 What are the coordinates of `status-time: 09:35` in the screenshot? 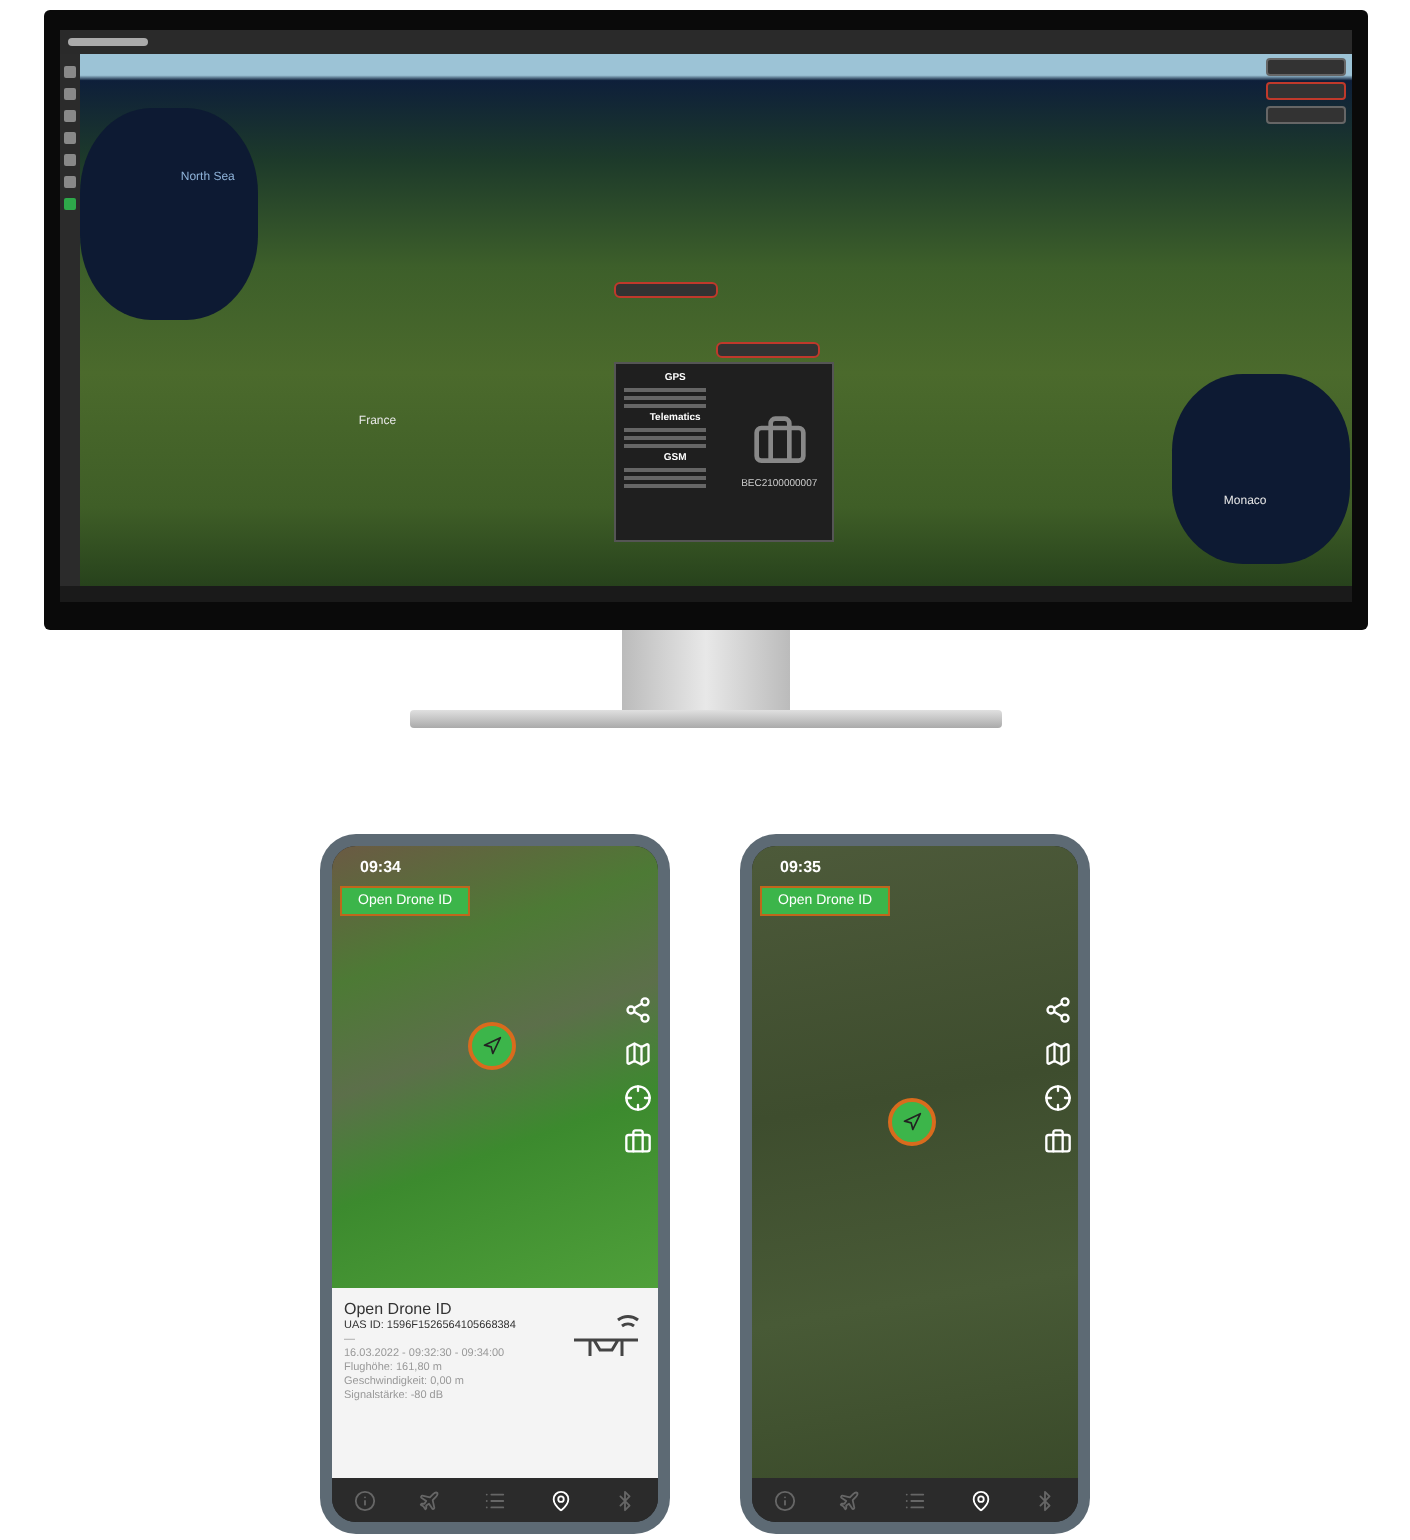 It's located at (800, 867).